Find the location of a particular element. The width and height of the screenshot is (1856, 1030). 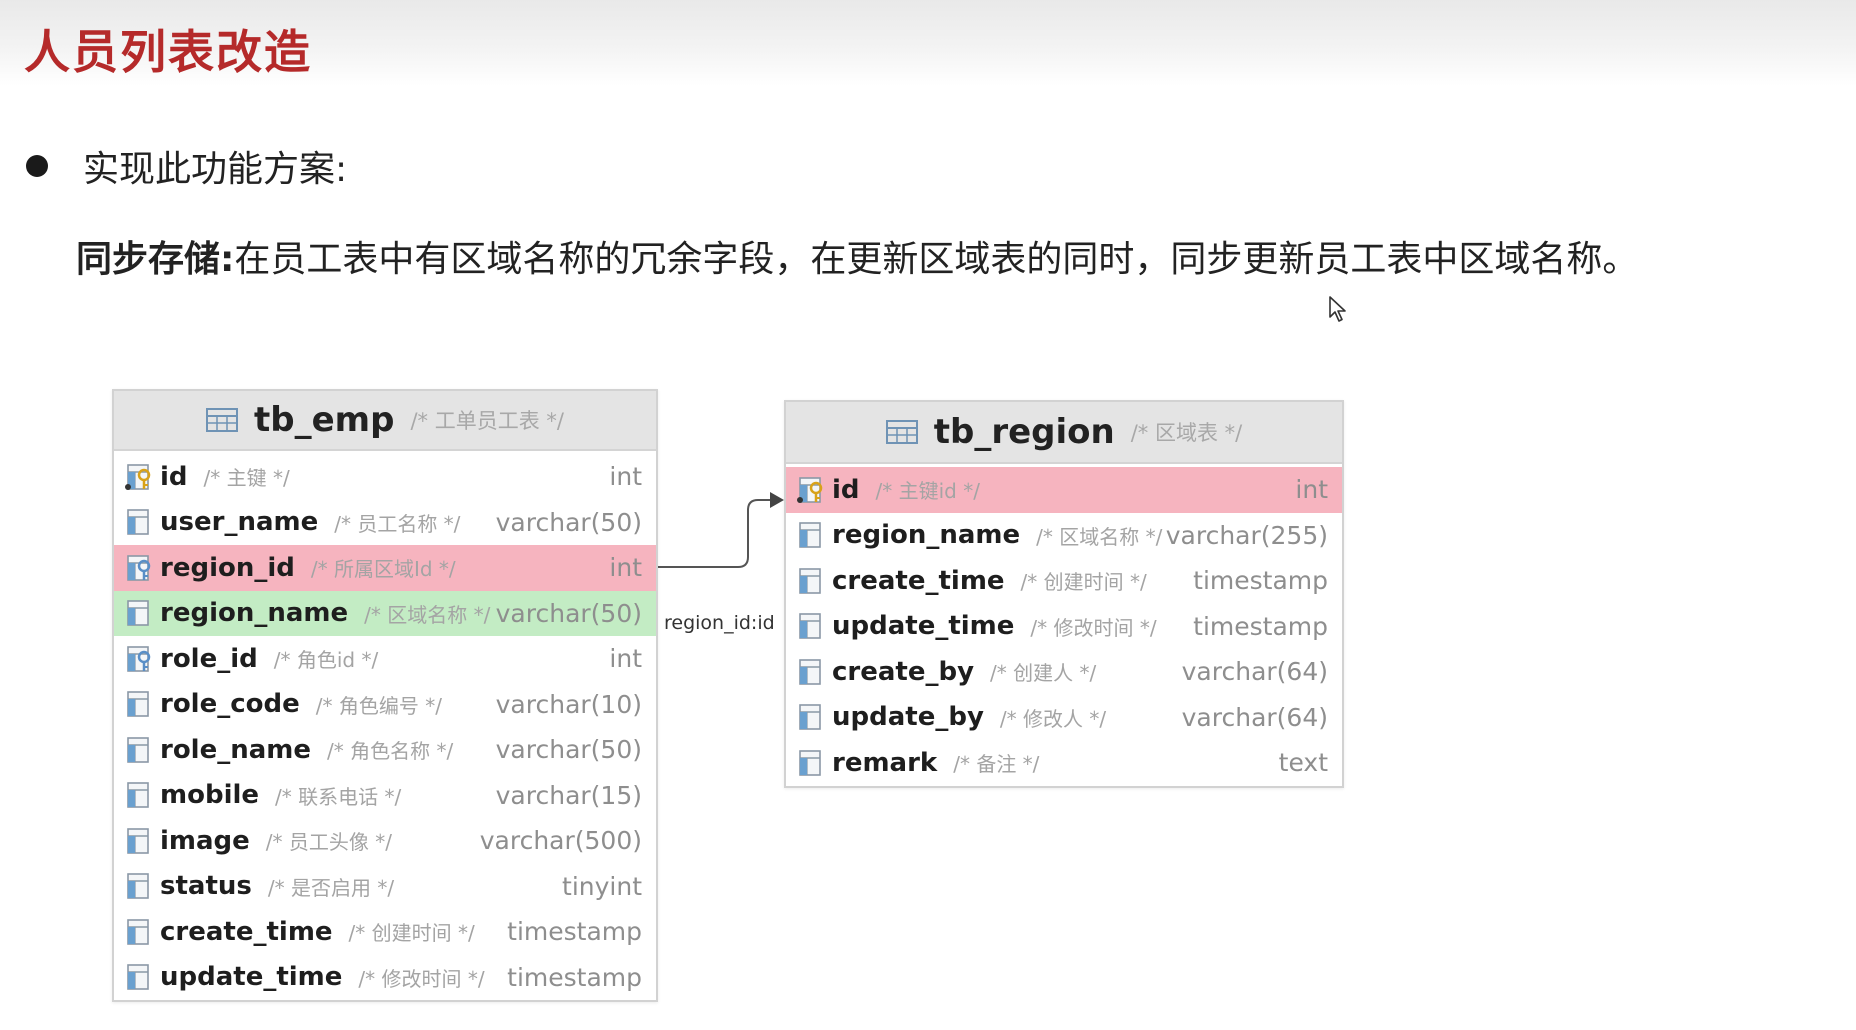

column-name: image is located at coordinates (205, 840).